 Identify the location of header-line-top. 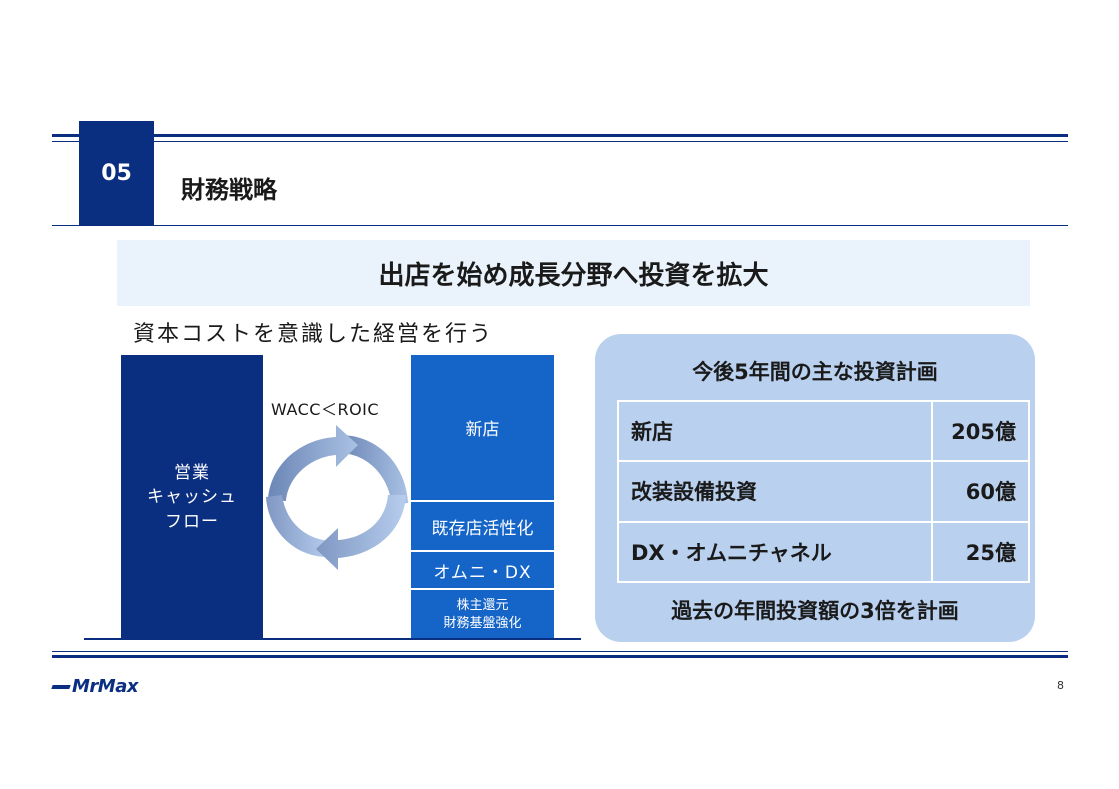
(560, 135).